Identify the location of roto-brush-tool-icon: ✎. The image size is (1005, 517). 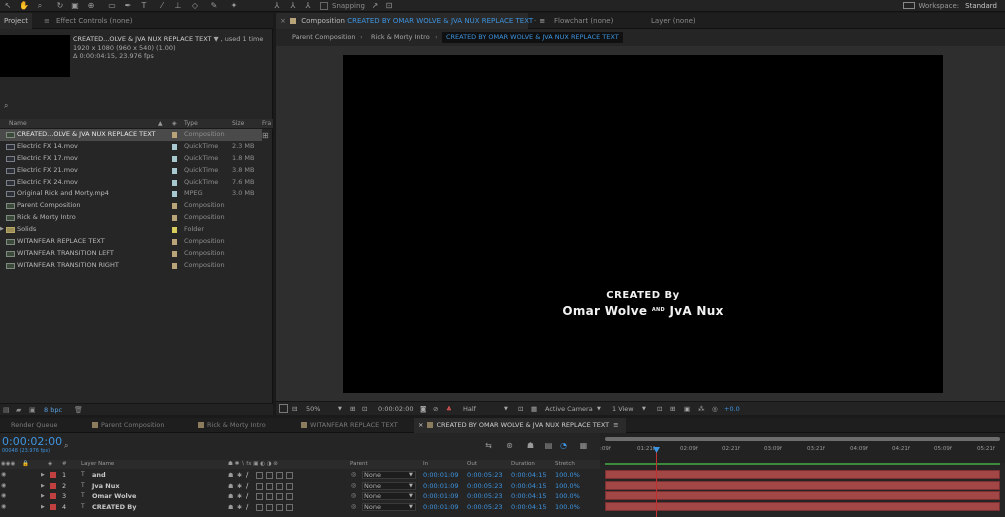
(214, 6).